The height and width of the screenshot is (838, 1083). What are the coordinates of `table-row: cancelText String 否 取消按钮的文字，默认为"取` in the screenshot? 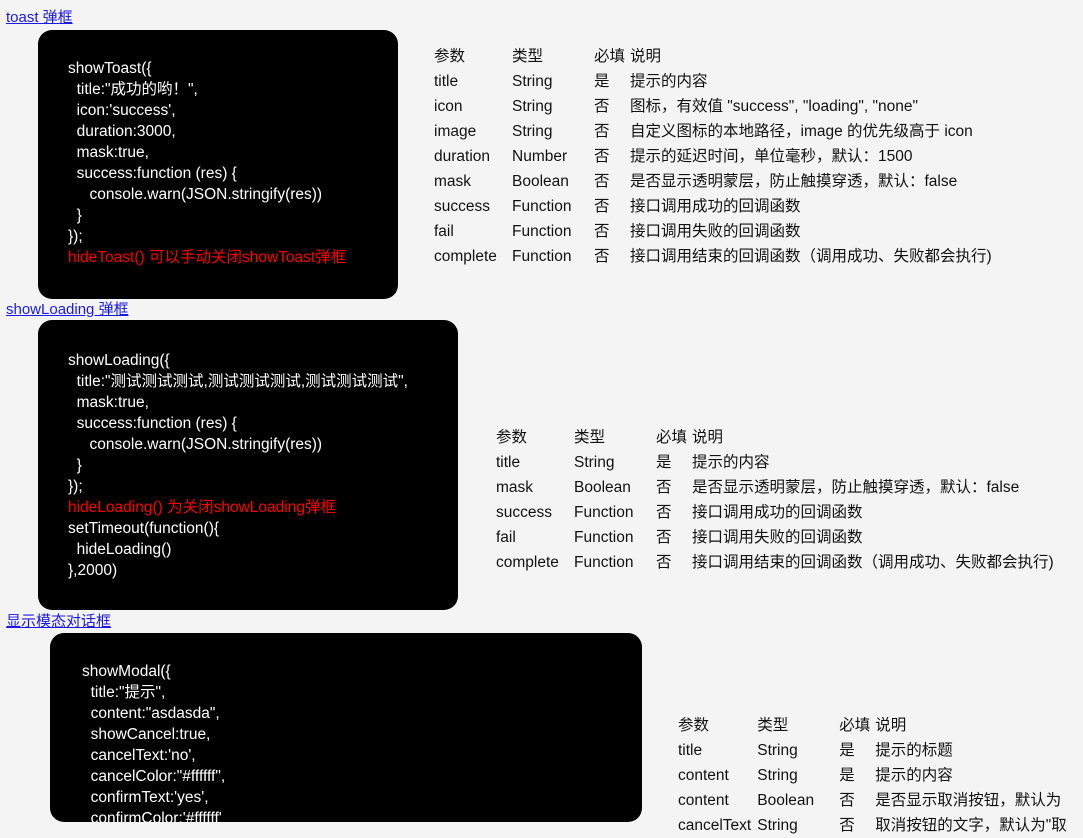 It's located at (872, 825).